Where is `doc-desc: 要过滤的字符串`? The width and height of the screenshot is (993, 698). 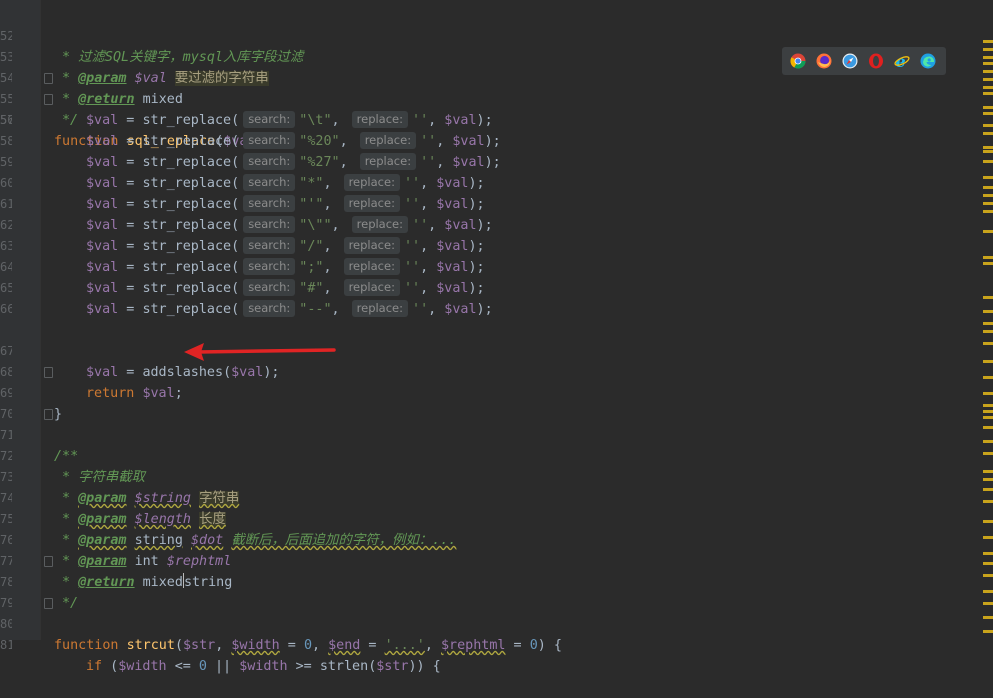 doc-desc: 要过滤的字符串 is located at coordinates (221, 78).